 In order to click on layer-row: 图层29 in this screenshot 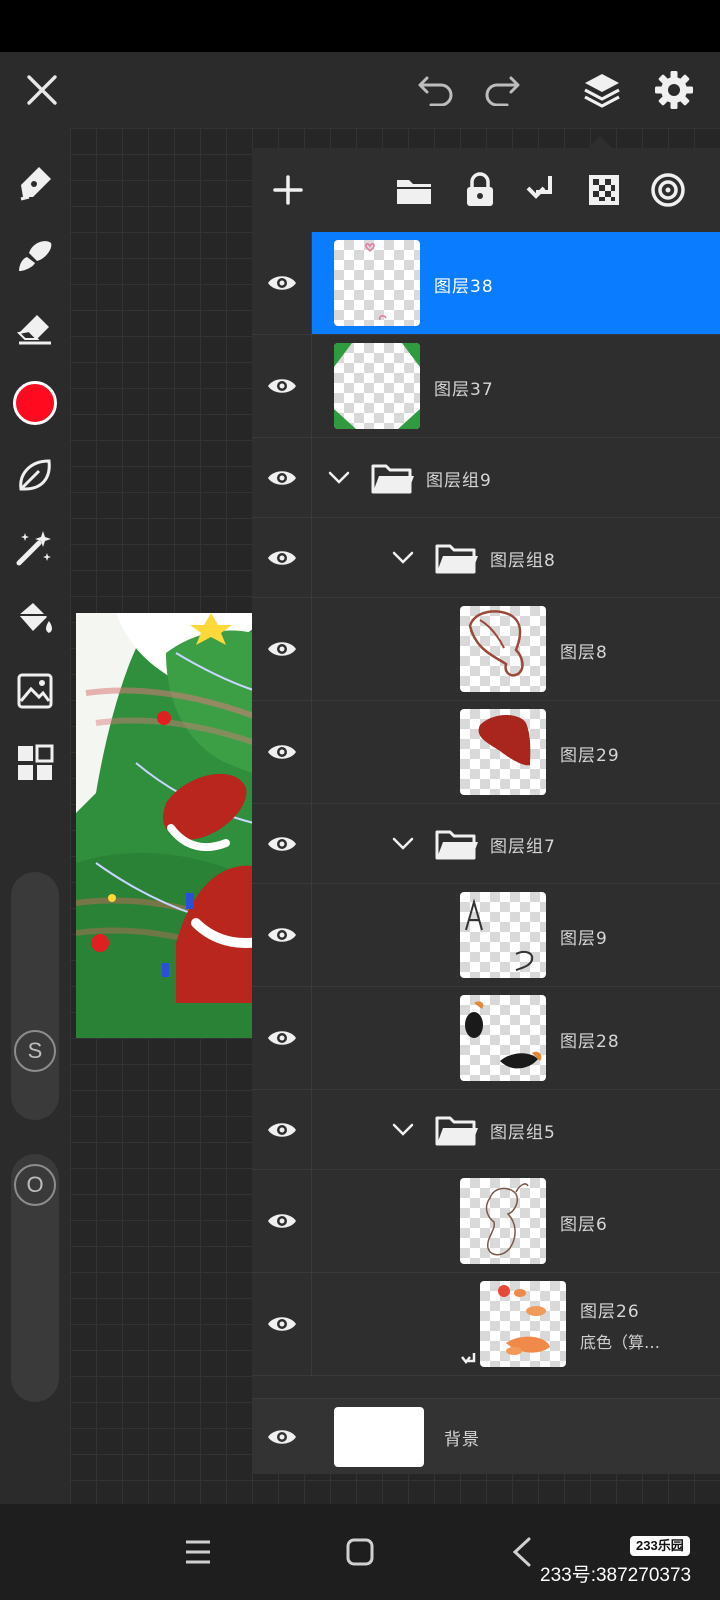, I will do `click(486, 752)`.